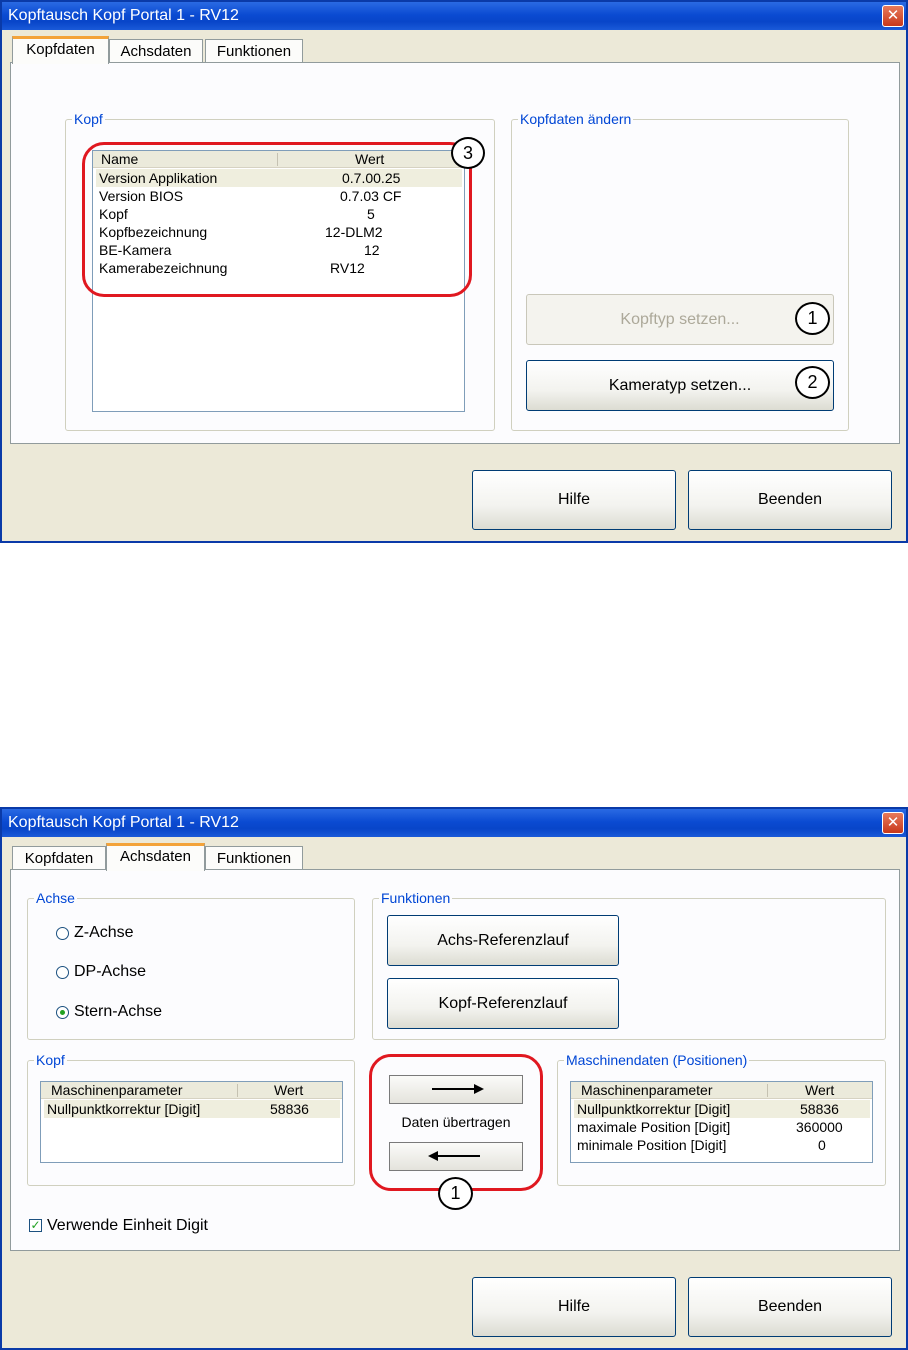 The height and width of the screenshot is (1350, 908). What do you see at coordinates (55, 898) in the screenshot?
I see `achse-group-label: Achse` at bounding box center [55, 898].